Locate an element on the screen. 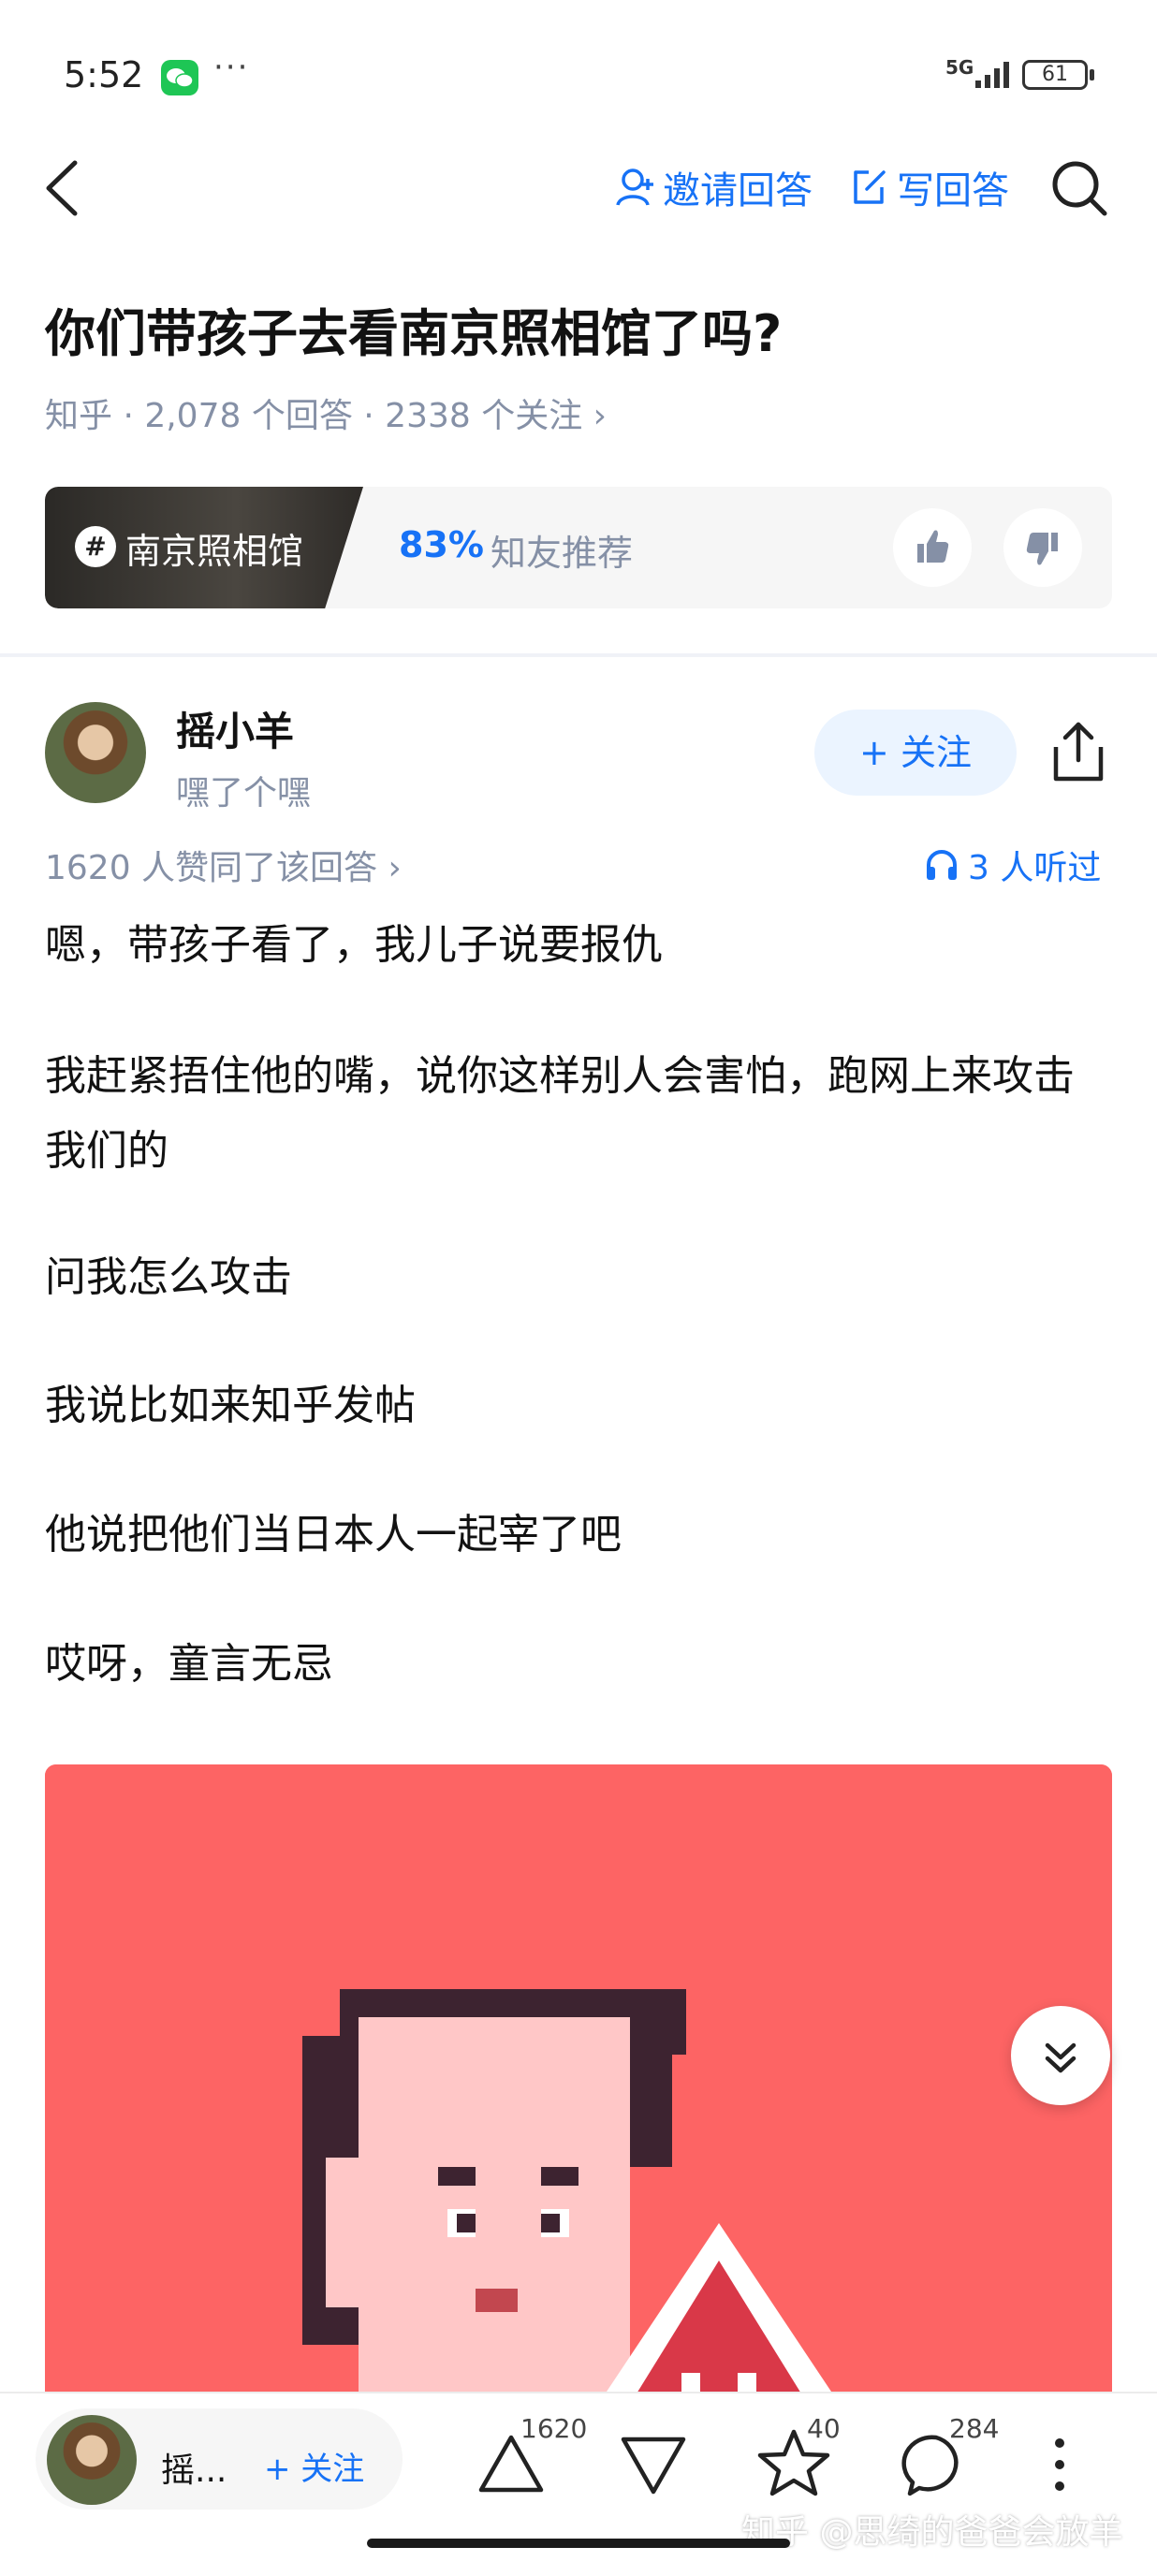 This screenshot has height=2576, width=1157. network-label: 5G is located at coordinates (960, 67).